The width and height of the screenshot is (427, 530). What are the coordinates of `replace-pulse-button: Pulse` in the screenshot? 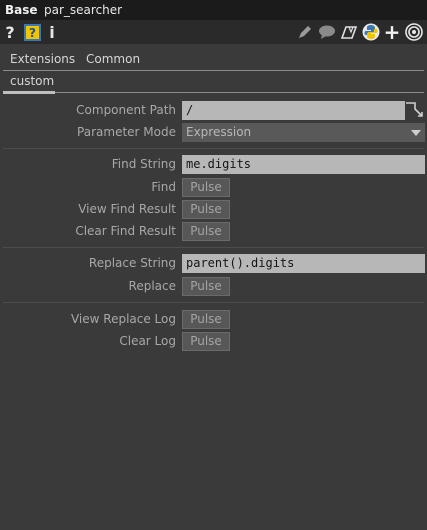 It's located at (206, 286).